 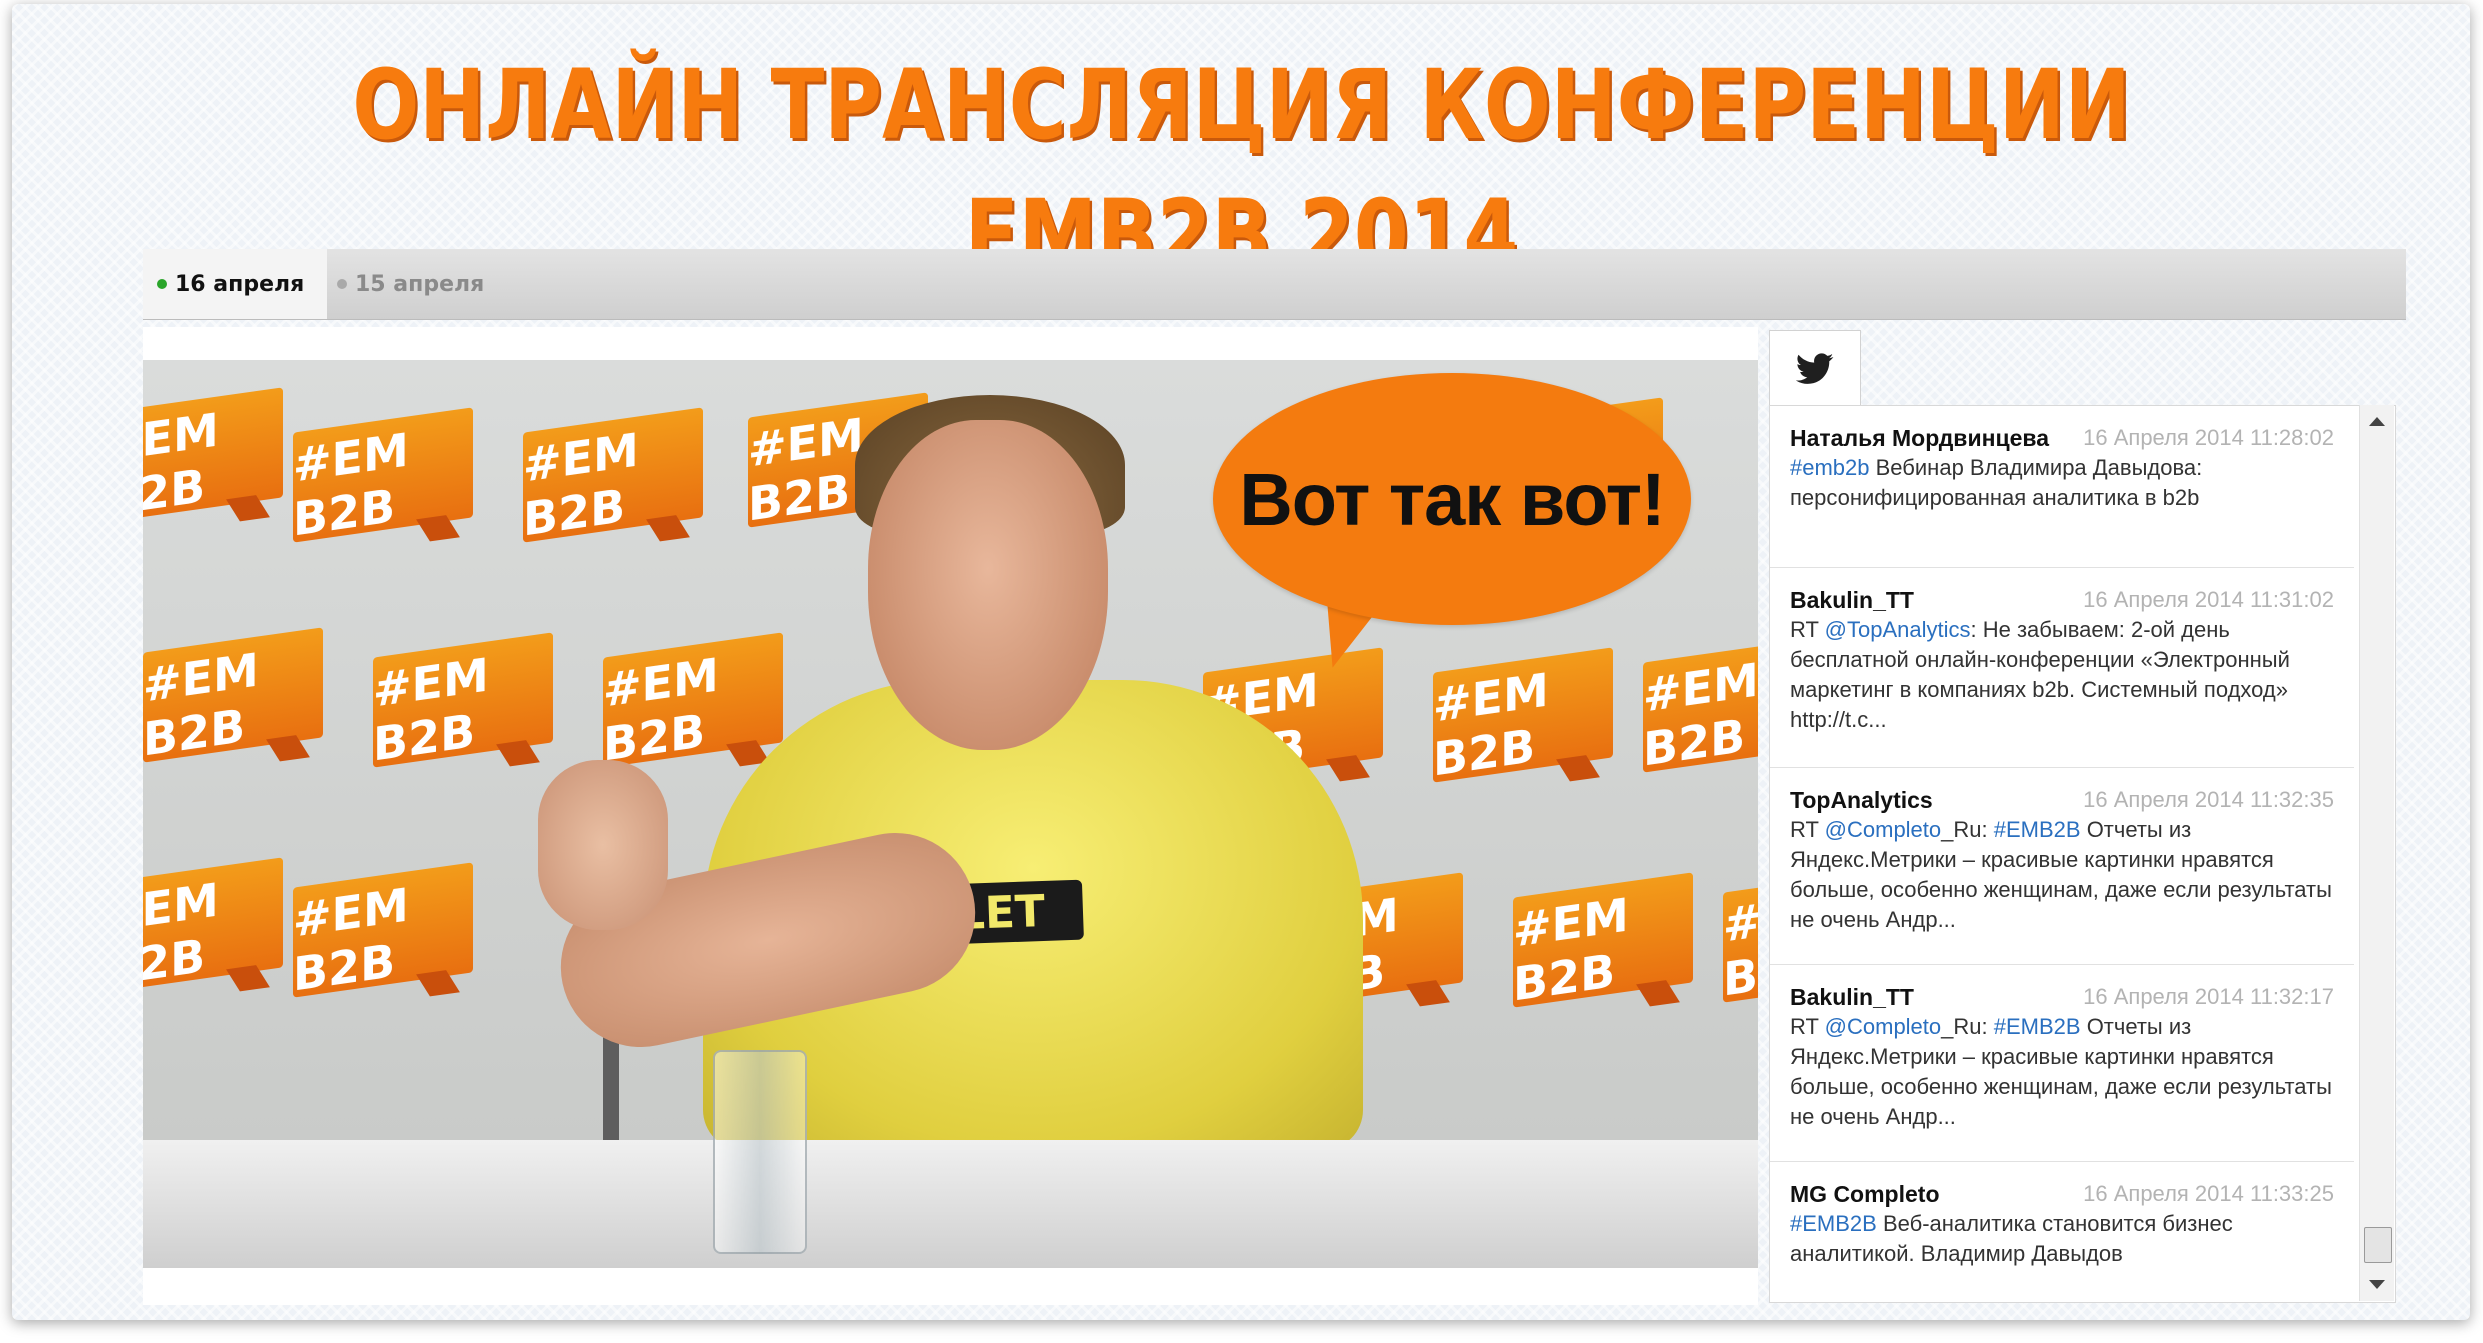 I want to click on tweet-time: 16 Апреля 2014 11:33:25, so click(x=2208, y=1193).